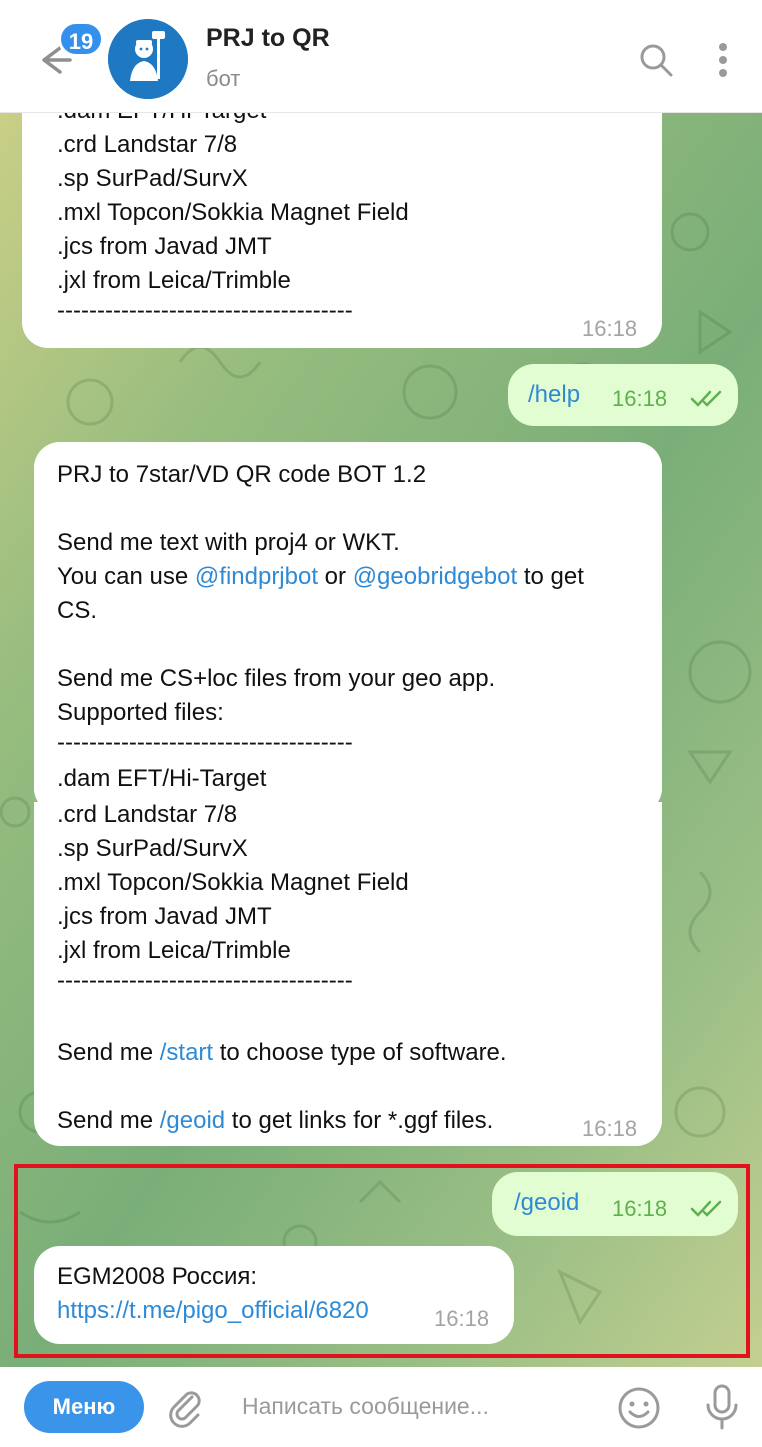 The height and width of the screenshot is (1447, 762). Describe the element at coordinates (268, 38) in the screenshot. I see `chat-title: PRJ to QR` at that location.